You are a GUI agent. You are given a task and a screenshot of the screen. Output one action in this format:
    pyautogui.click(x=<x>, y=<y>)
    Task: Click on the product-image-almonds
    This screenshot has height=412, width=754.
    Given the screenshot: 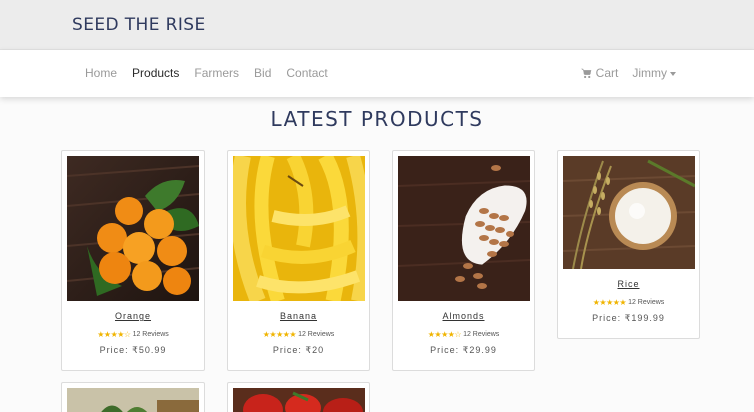 What is the action you would take?
    pyautogui.click(x=464, y=228)
    